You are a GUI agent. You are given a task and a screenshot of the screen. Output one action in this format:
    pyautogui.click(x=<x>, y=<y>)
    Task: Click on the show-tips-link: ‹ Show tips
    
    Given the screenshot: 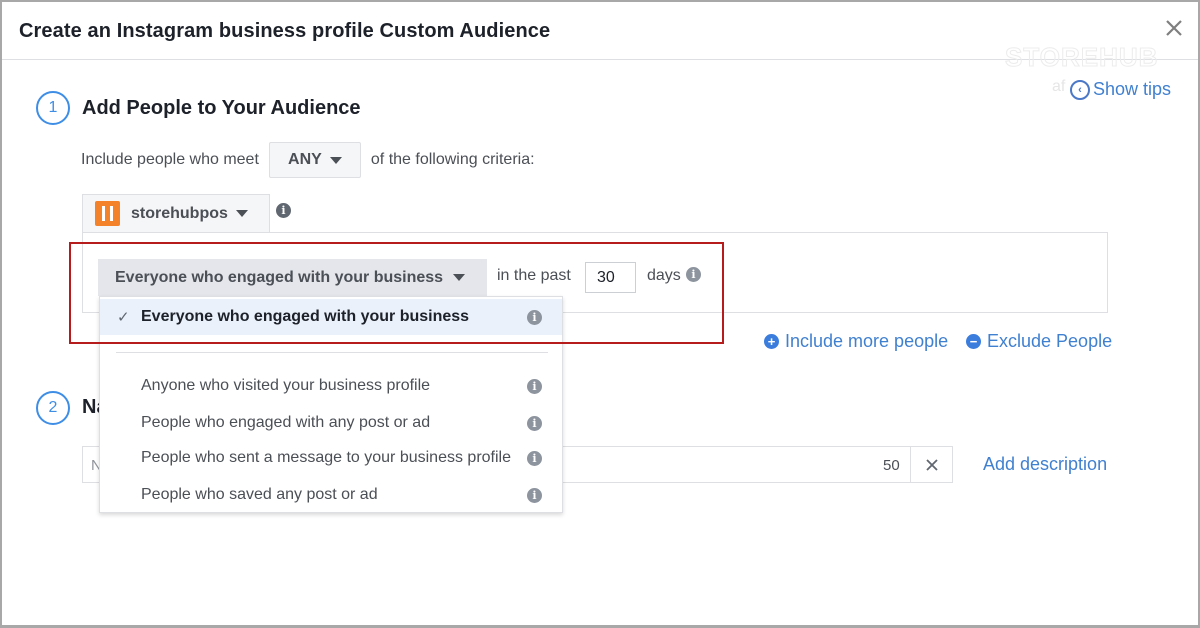 What is the action you would take?
    pyautogui.click(x=1120, y=89)
    